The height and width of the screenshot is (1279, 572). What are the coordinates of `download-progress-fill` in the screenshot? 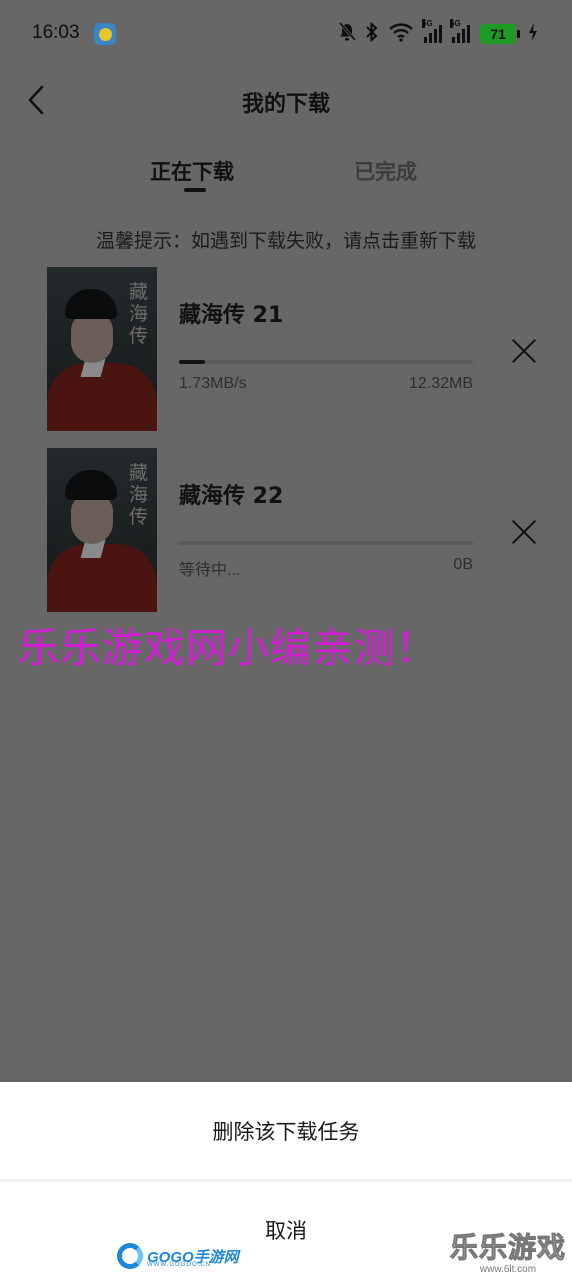 It's located at (192, 362).